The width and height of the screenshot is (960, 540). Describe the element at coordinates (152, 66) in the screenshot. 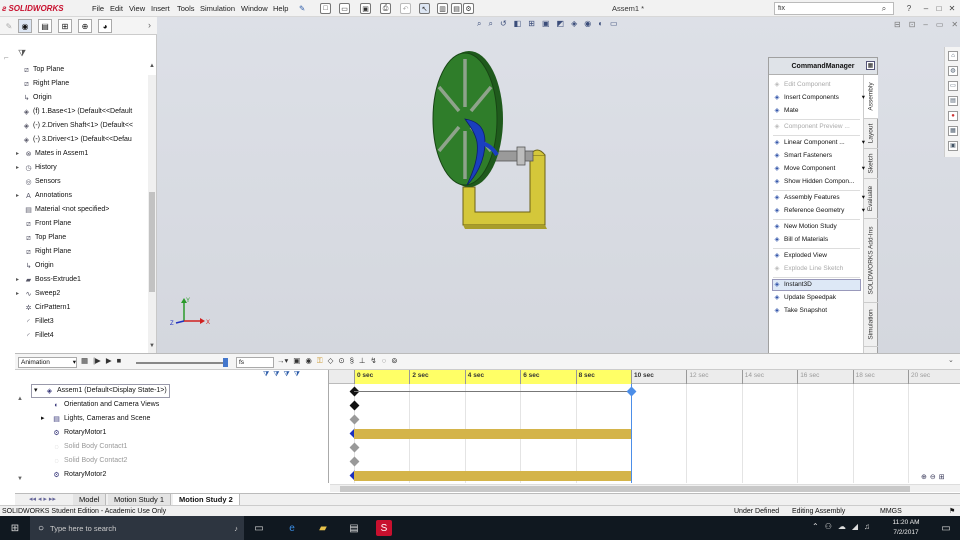

I see `scroll-up-icon: ▲` at that location.